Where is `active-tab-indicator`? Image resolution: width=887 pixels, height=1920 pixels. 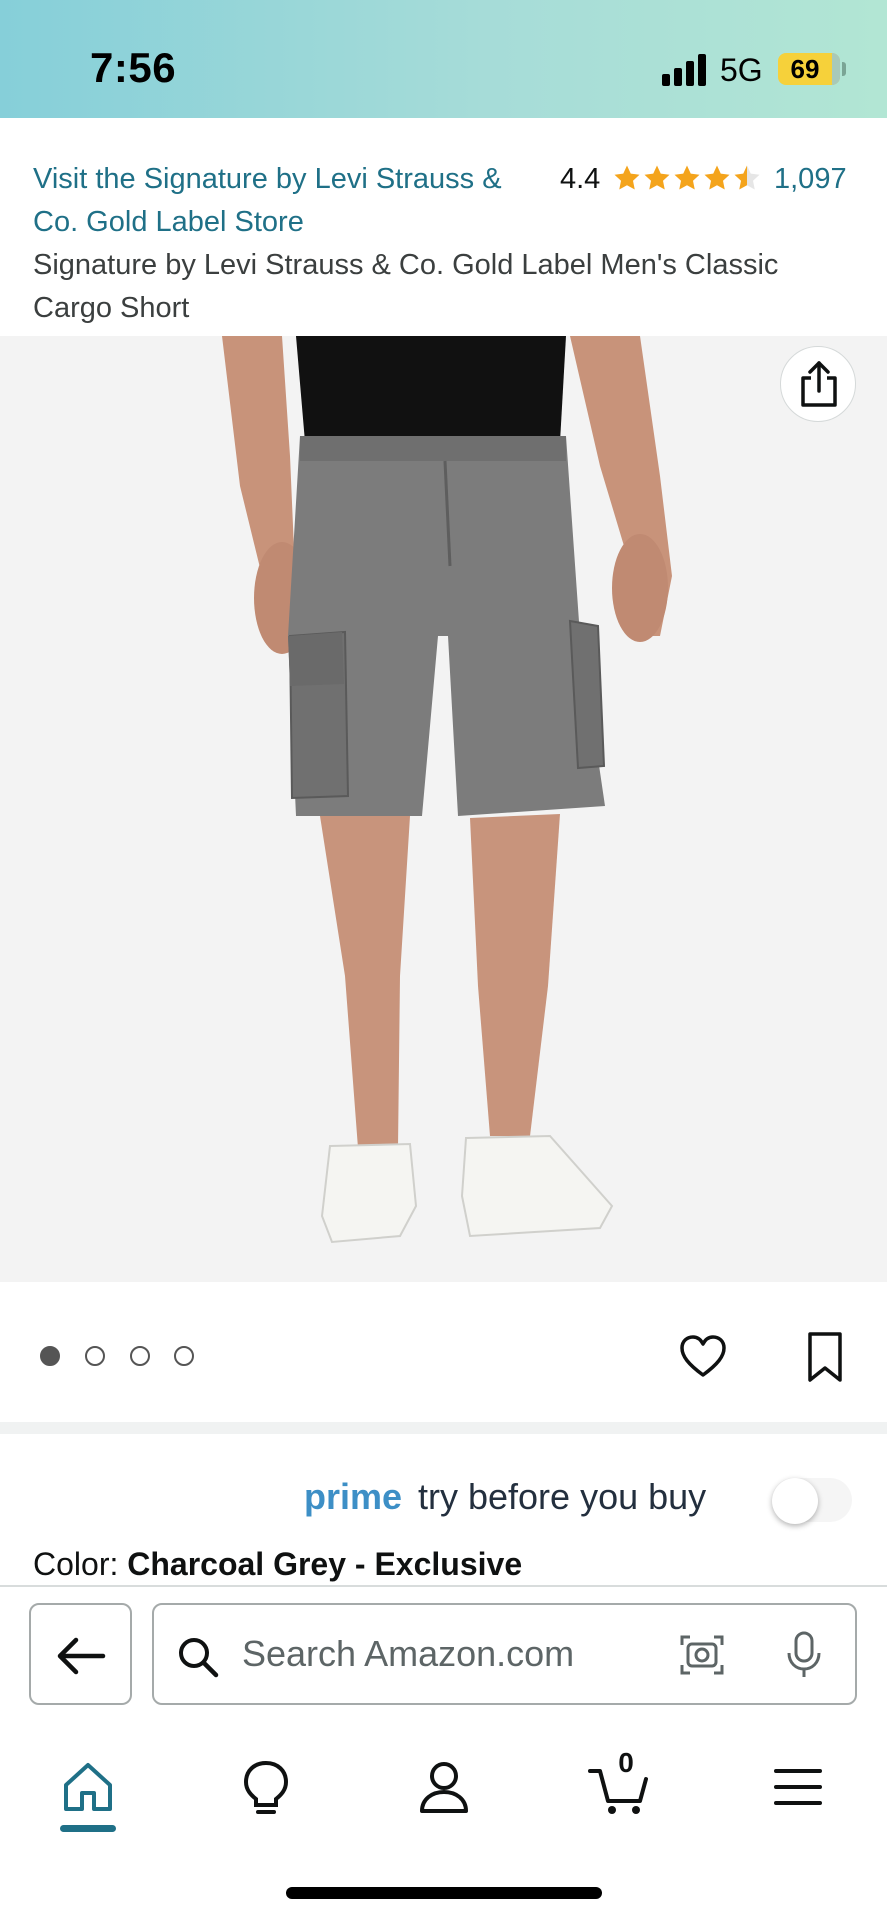
active-tab-indicator is located at coordinates (88, 1828).